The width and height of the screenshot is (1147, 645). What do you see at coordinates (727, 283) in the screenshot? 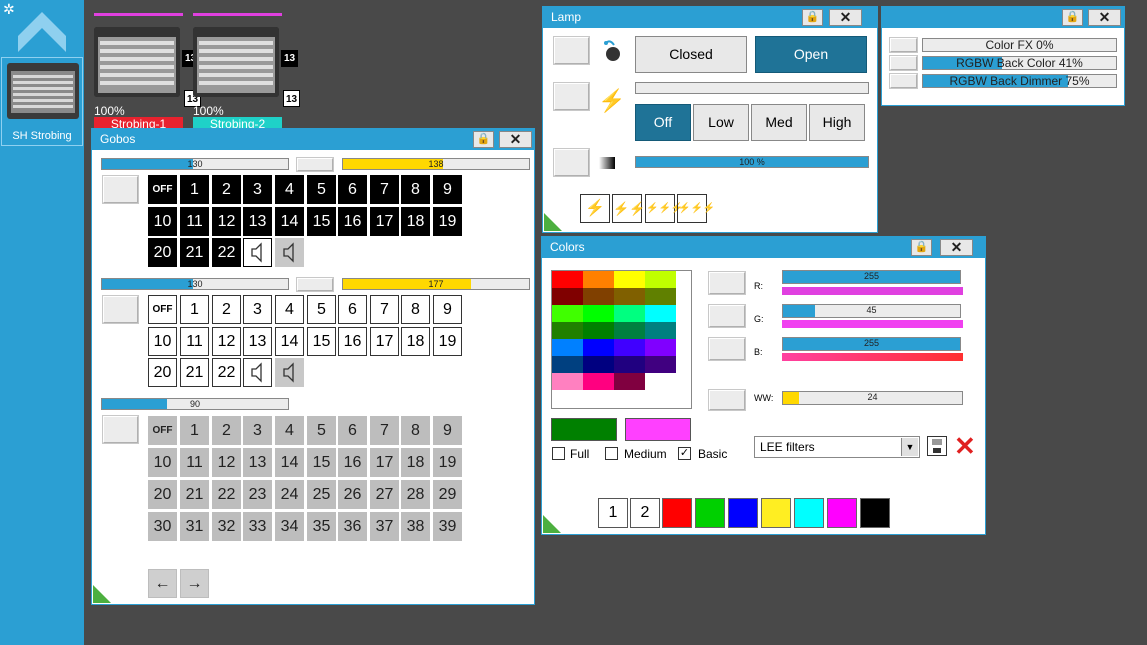
I see `red-toggle-button` at bounding box center [727, 283].